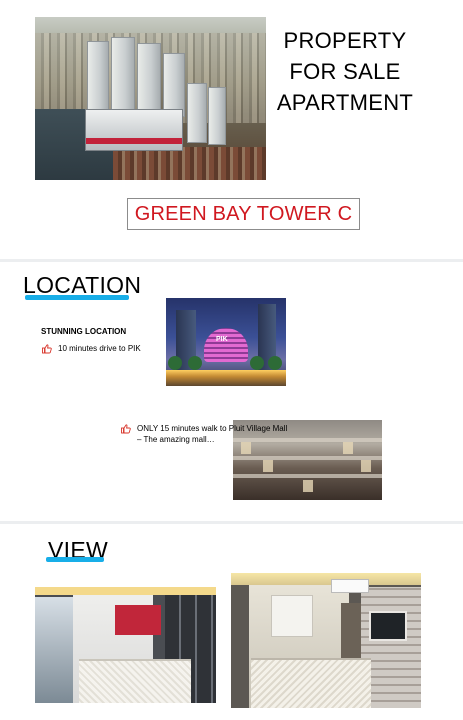  What do you see at coordinates (222, 339) in the screenshot?
I see `pik-sign-text: PIK` at bounding box center [222, 339].